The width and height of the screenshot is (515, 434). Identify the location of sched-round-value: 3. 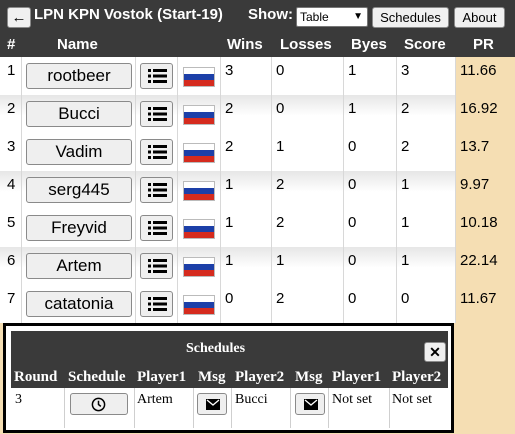
(18, 399).